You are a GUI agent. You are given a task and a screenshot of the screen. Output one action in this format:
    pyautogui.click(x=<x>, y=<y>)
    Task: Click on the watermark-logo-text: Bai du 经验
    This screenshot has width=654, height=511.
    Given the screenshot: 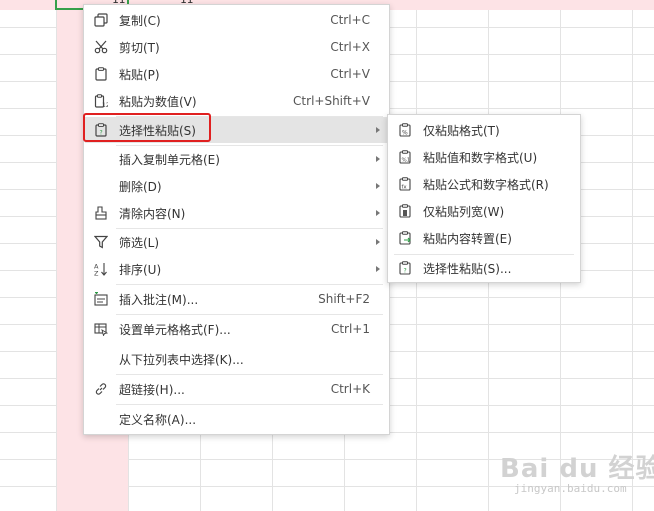 What is the action you would take?
    pyautogui.click(x=577, y=469)
    